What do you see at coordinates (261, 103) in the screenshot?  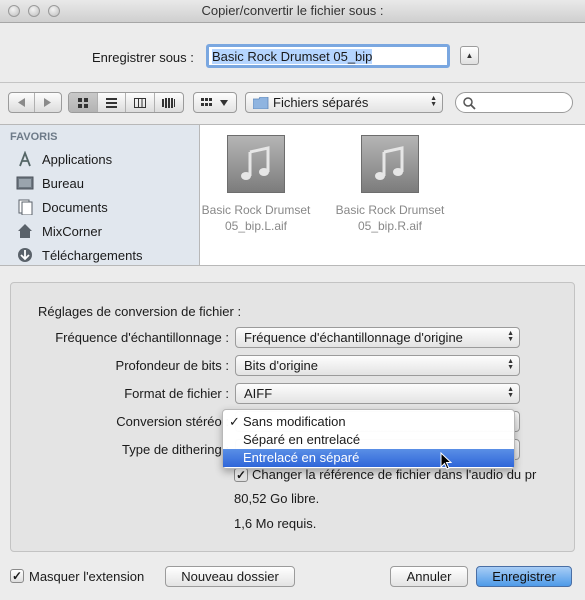 I see `folder-icon` at bounding box center [261, 103].